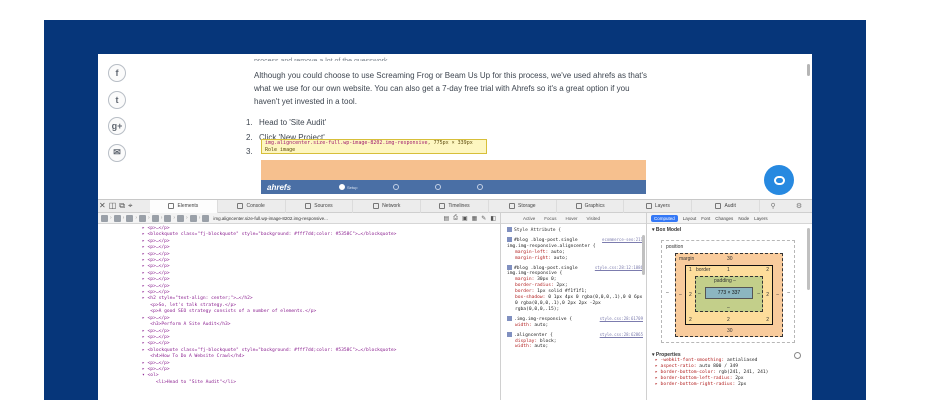 Image resolution: width=931 pixels, height=400 pixels. What do you see at coordinates (438, 187) in the screenshot?
I see `step-dot-icon` at bounding box center [438, 187].